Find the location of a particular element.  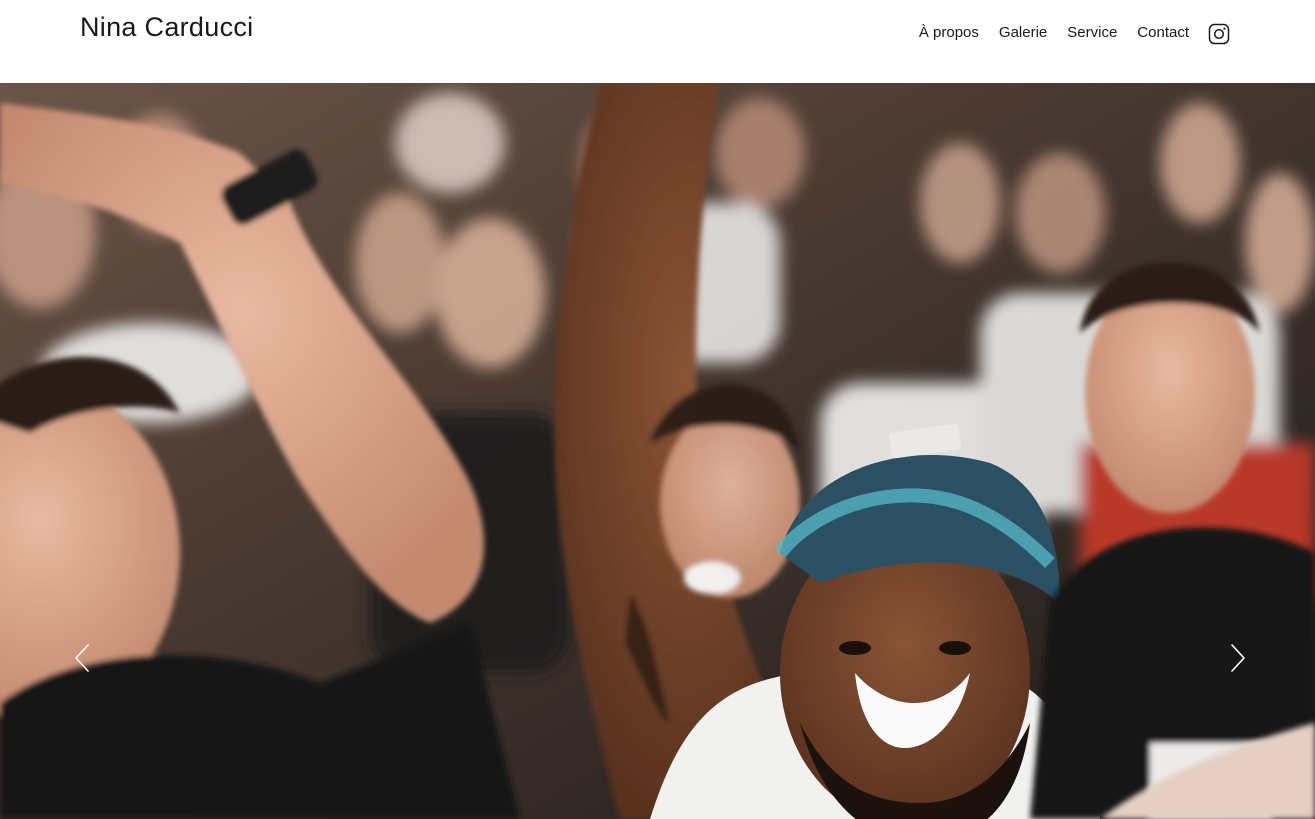

nav-link-a-propos: À propos is located at coordinates (949, 32).